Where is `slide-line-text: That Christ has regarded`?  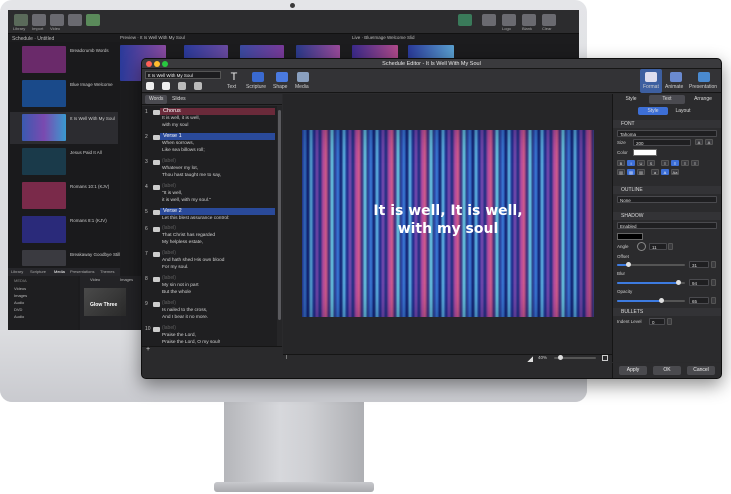
slide-line-text: That Christ has regarded is located at coordinates (188, 235).